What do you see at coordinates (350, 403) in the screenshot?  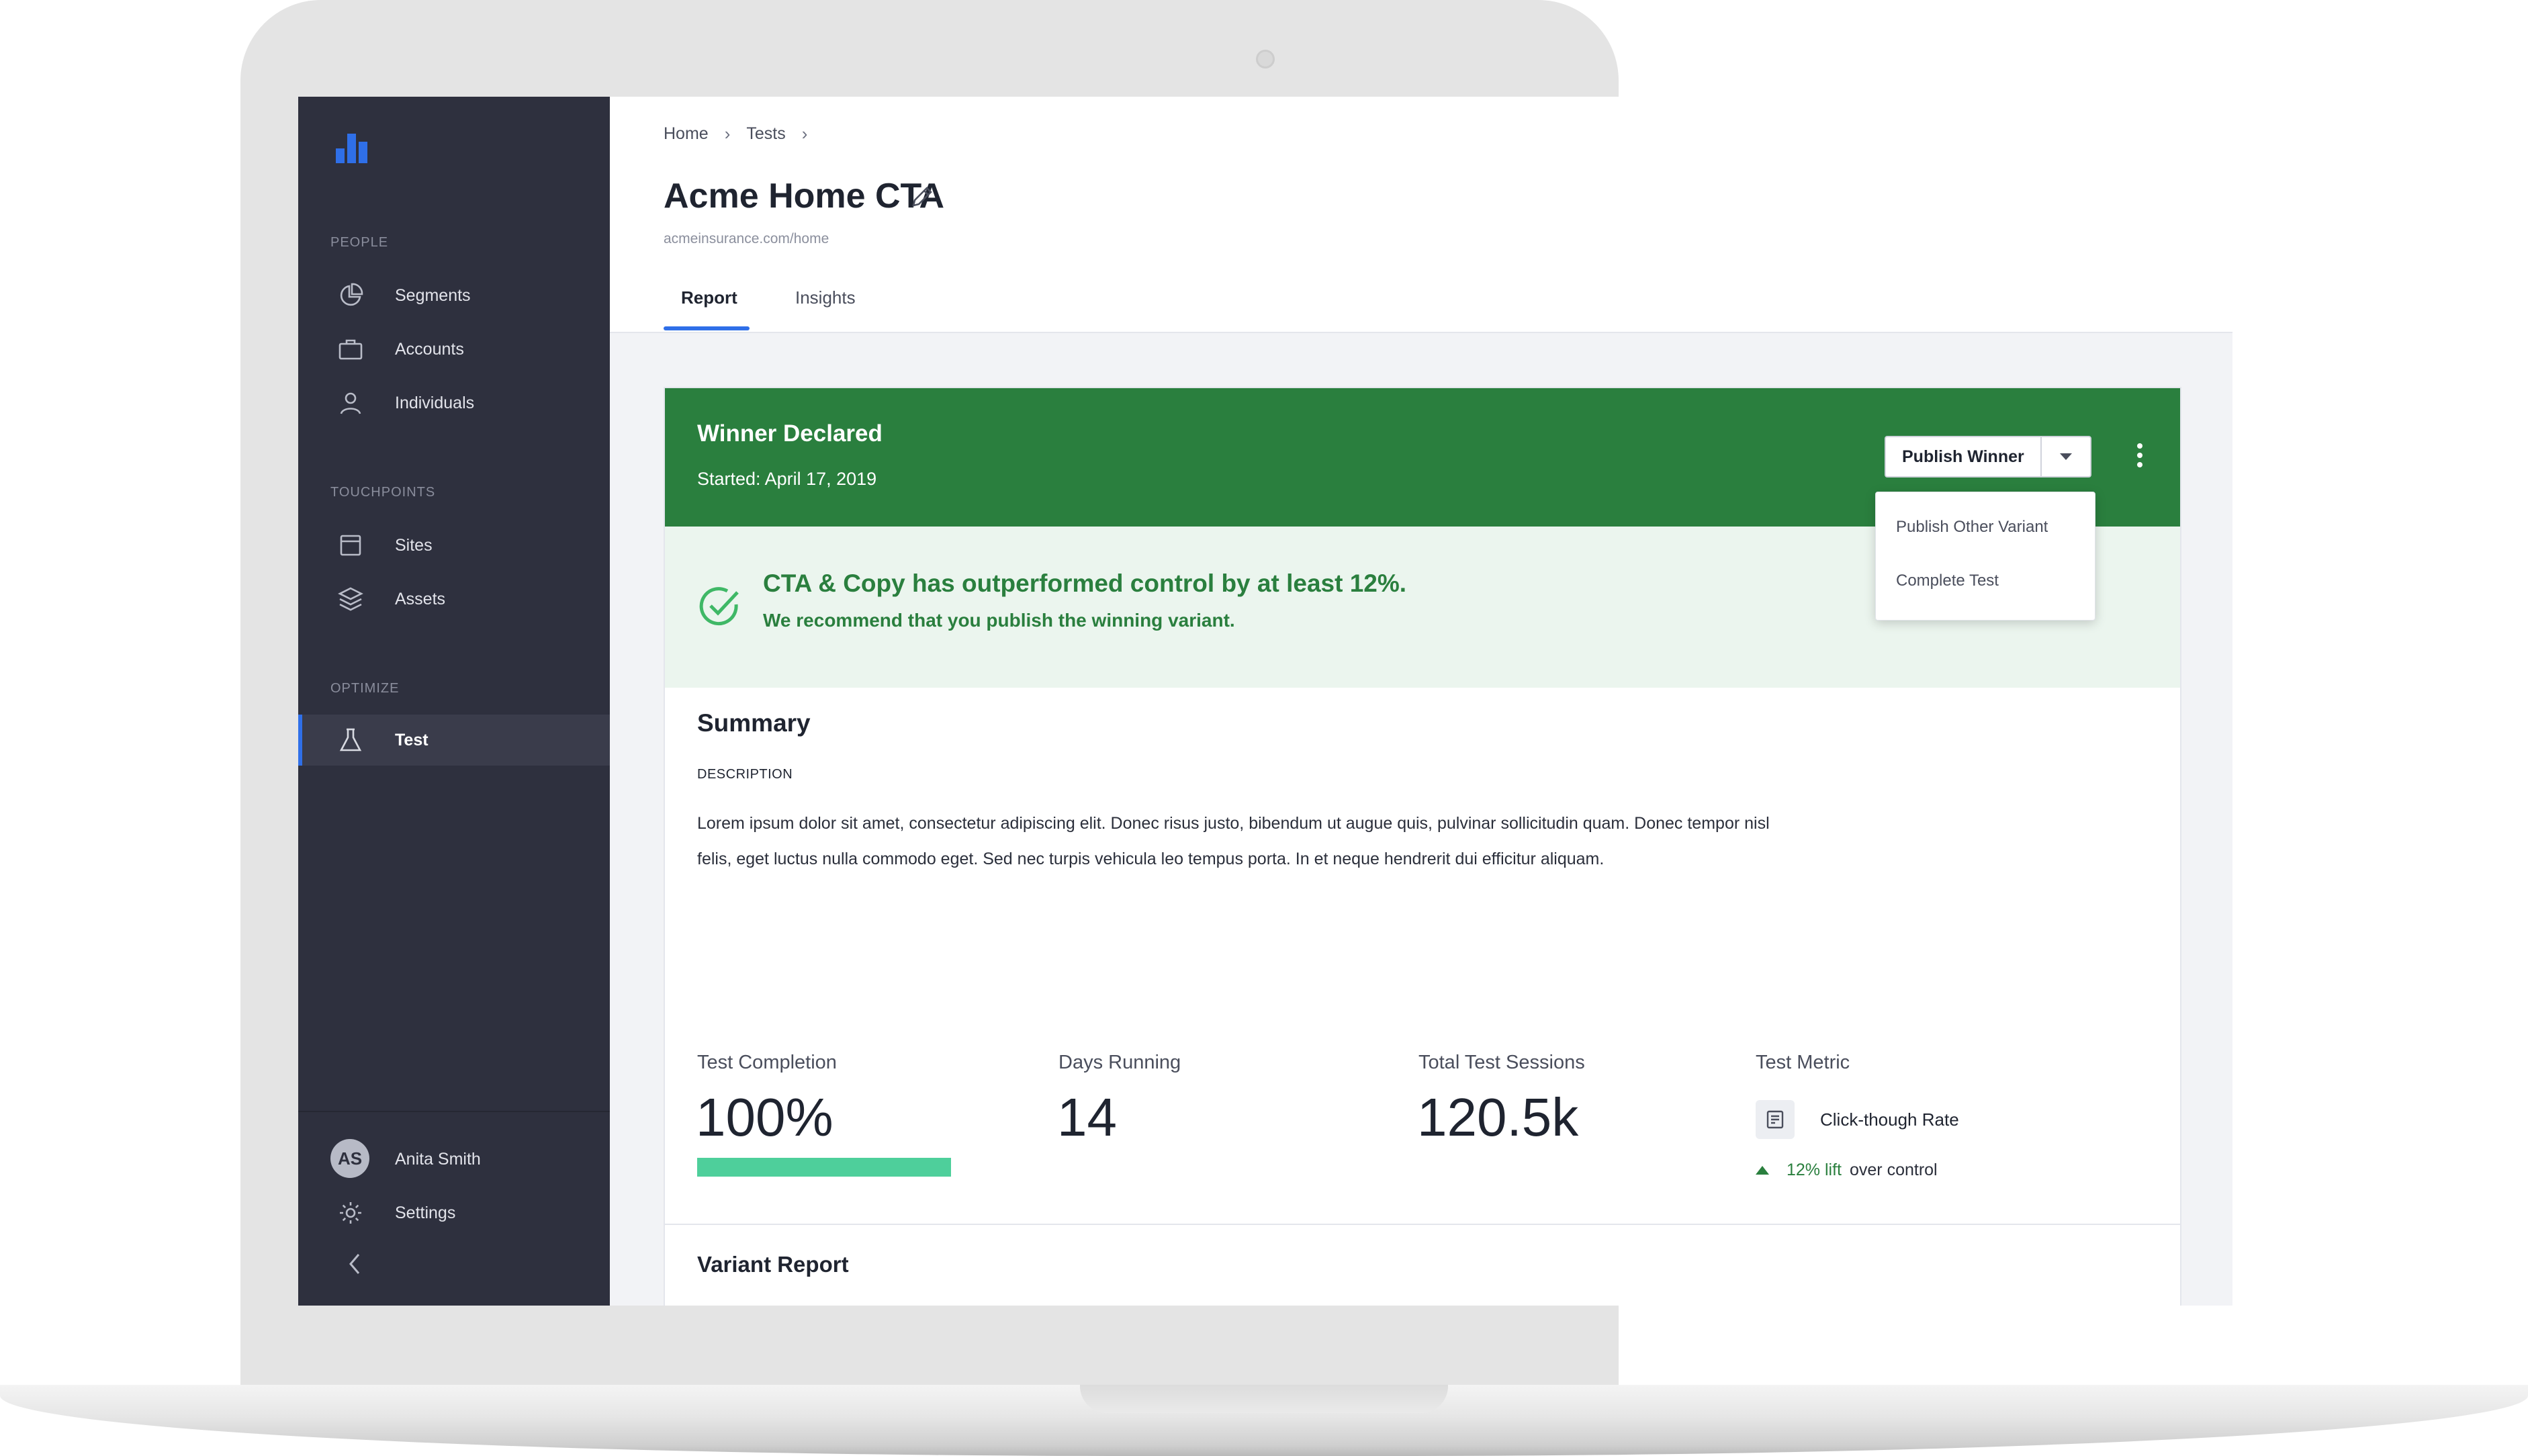 I see `person-icon` at bounding box center [350, 403].